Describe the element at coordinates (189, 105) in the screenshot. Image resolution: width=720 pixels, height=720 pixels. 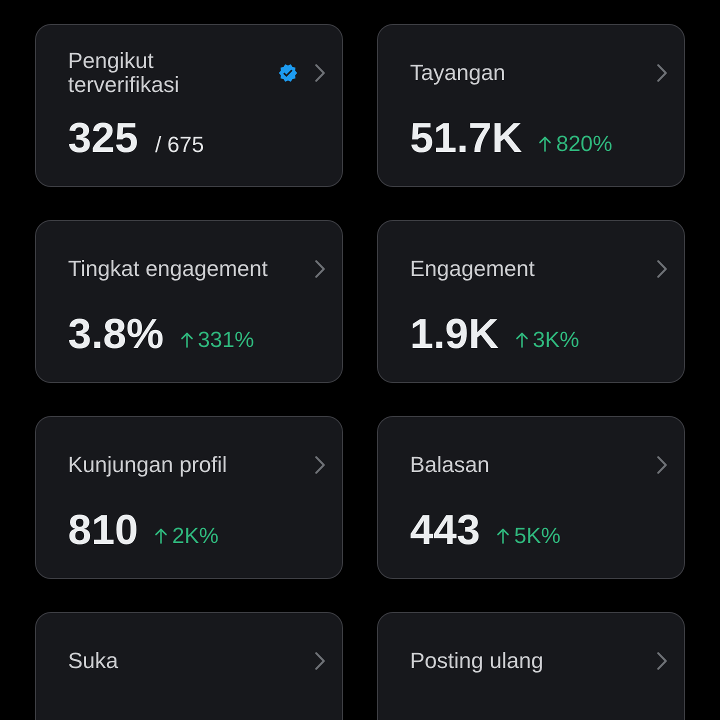
I see `stat-card: Pengikut terverifikasi 325 / 675` at that location.